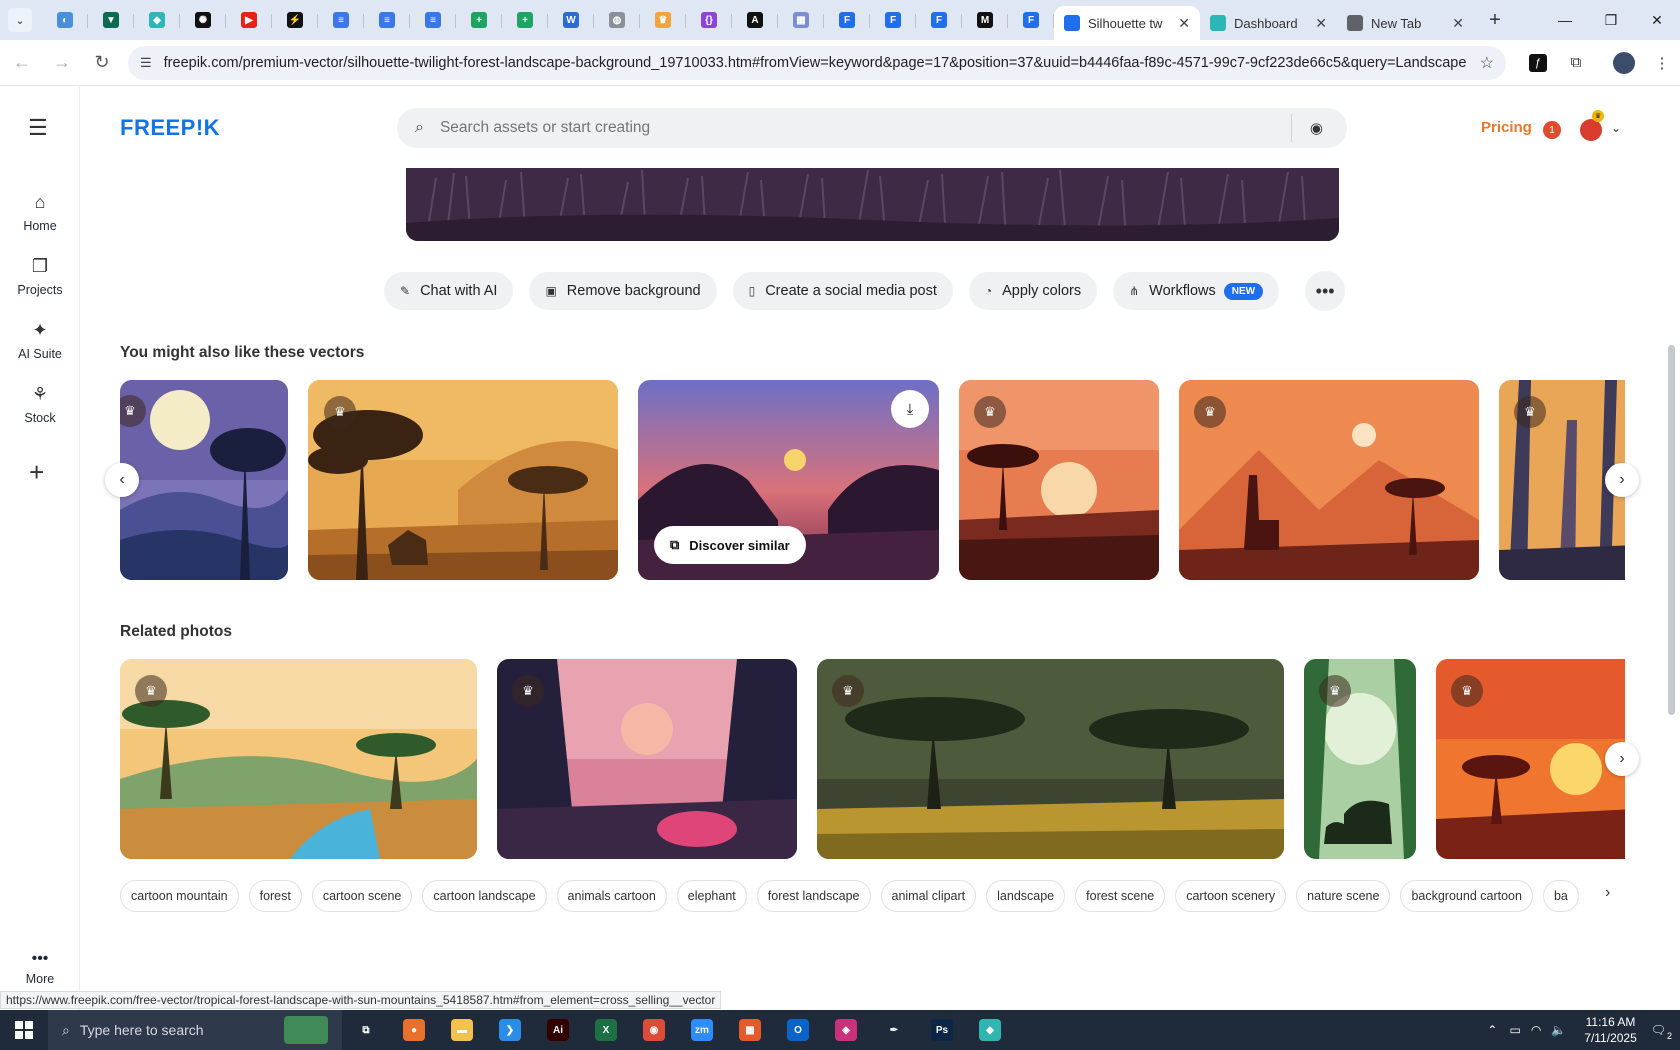 The image size is (1680, 1050). What do you see at coordinates (709, 20) in the screenshot?
I see `pinned-tab: {}` at bounding box center [709, 20].